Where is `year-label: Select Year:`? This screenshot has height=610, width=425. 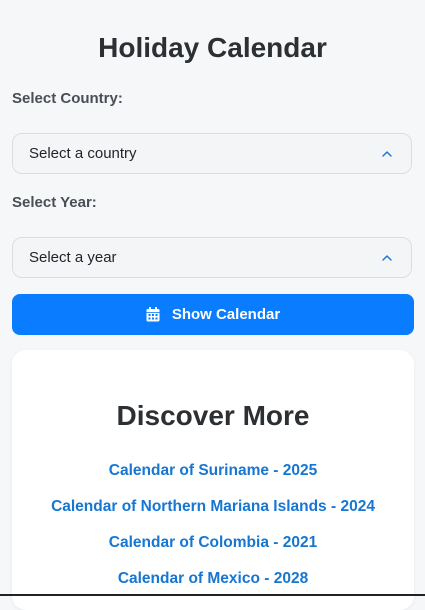
year-label: Select Year: is located at coordinates (54, 202).